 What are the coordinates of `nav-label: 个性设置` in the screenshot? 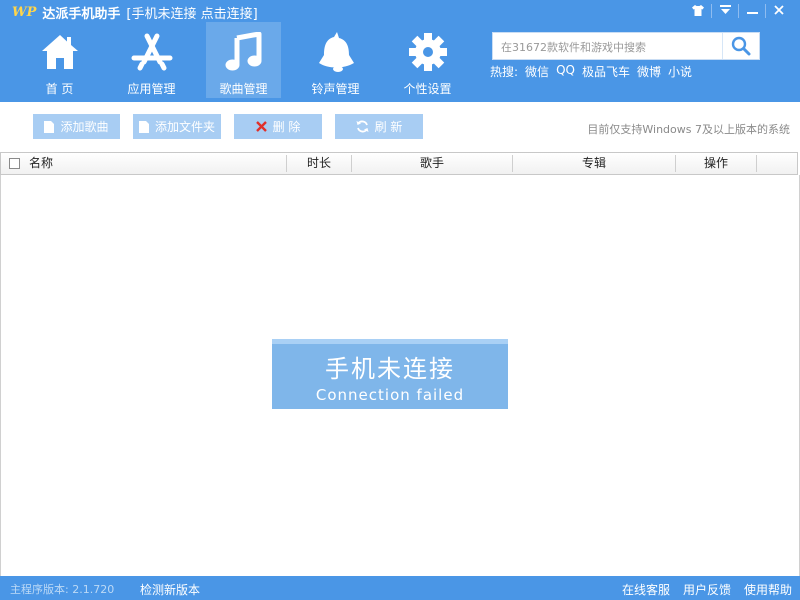 It's located at (427, 89).